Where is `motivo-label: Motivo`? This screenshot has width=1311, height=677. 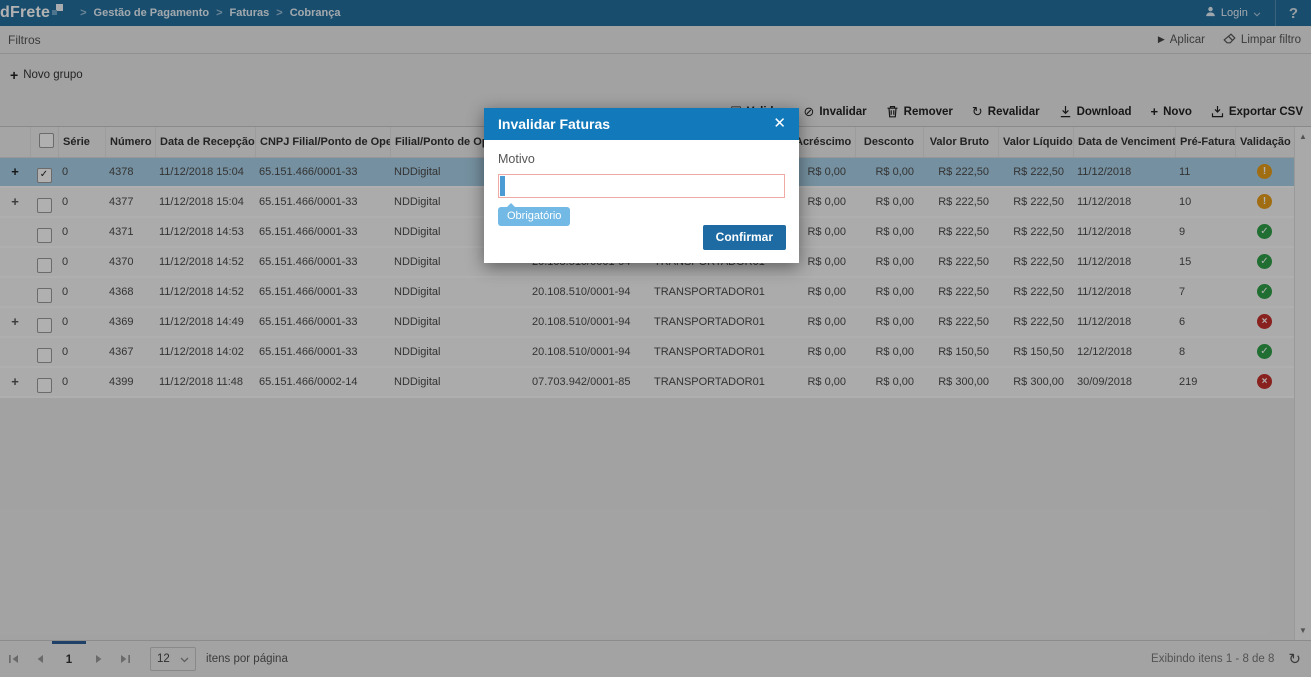 motivo-label: Motivo is located at coordinates (516, 159).